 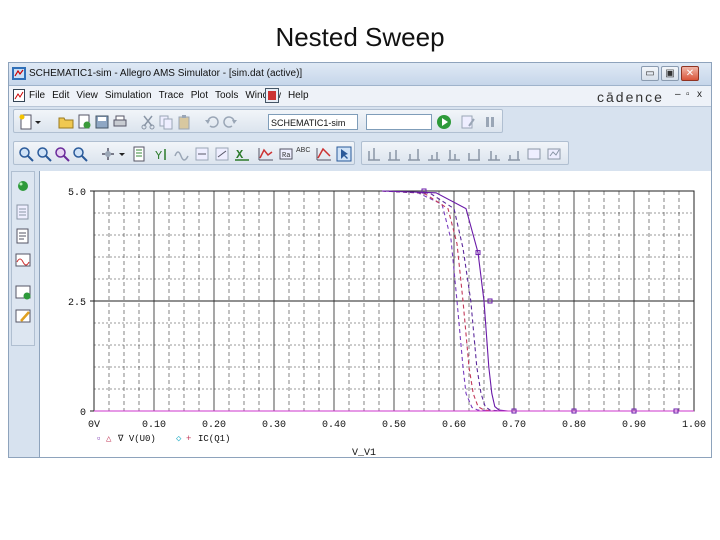 I want to click on cursor-toolbar, so click(x=465, y=153).